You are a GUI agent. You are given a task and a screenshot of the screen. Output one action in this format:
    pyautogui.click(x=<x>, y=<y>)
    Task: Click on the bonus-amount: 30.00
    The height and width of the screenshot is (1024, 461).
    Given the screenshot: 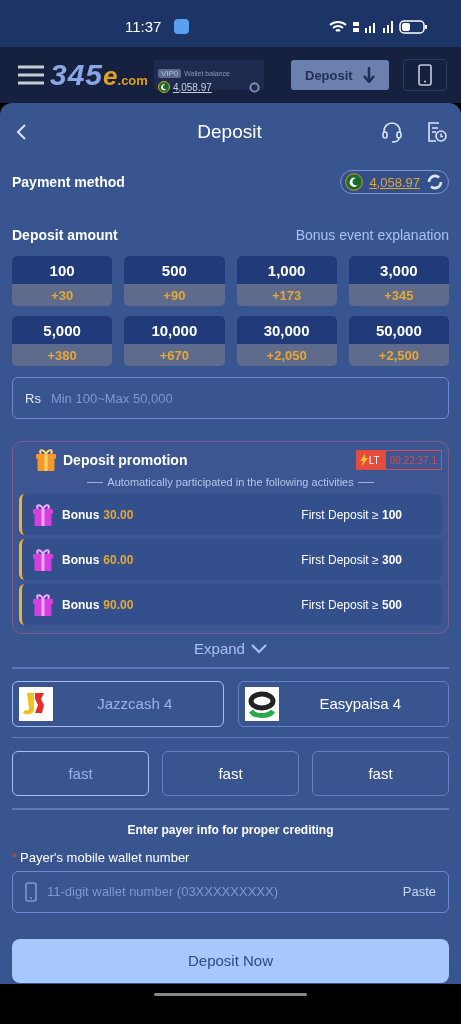 What is the action you would take?
    pyautogui.click(x=118, y=514)
    